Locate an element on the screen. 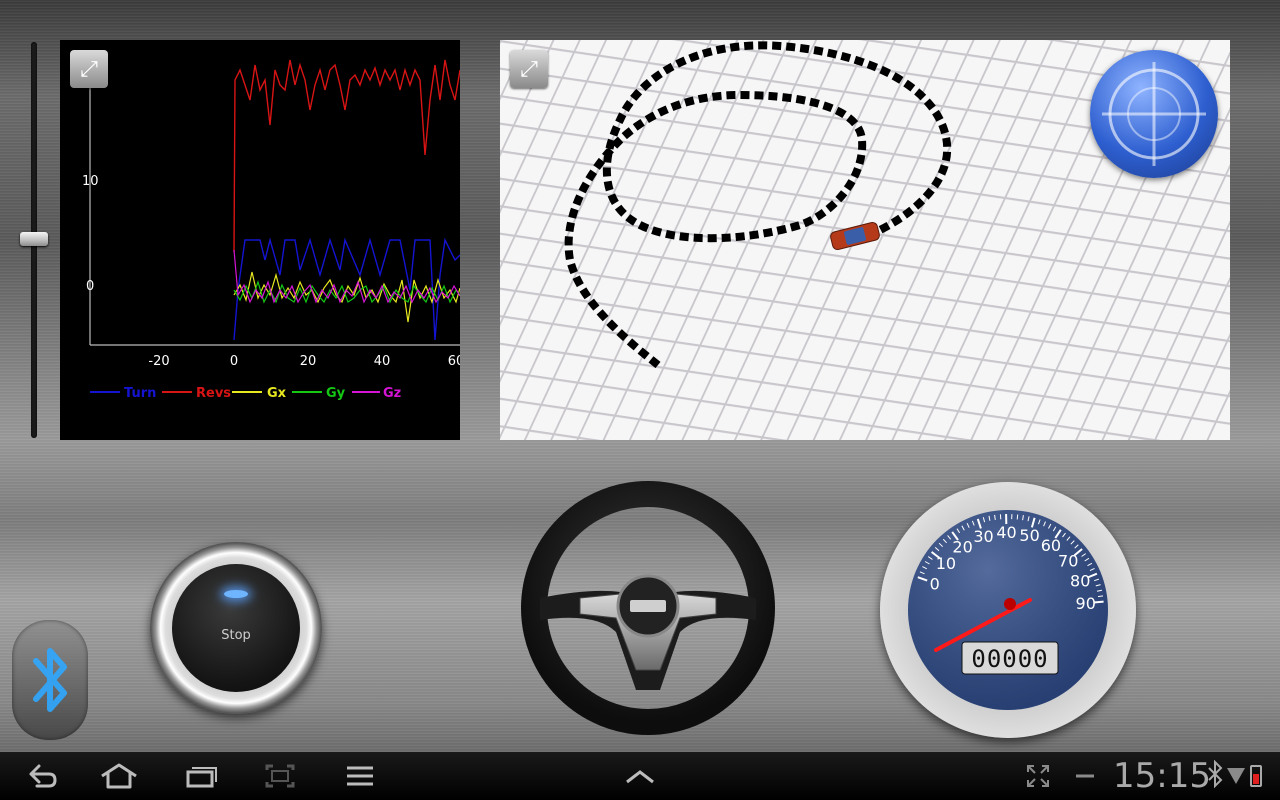 Image resolution: width=1280 pixels, height=800 pixels. speed-scale-label: 90 is located at coordinates (1086, 603).